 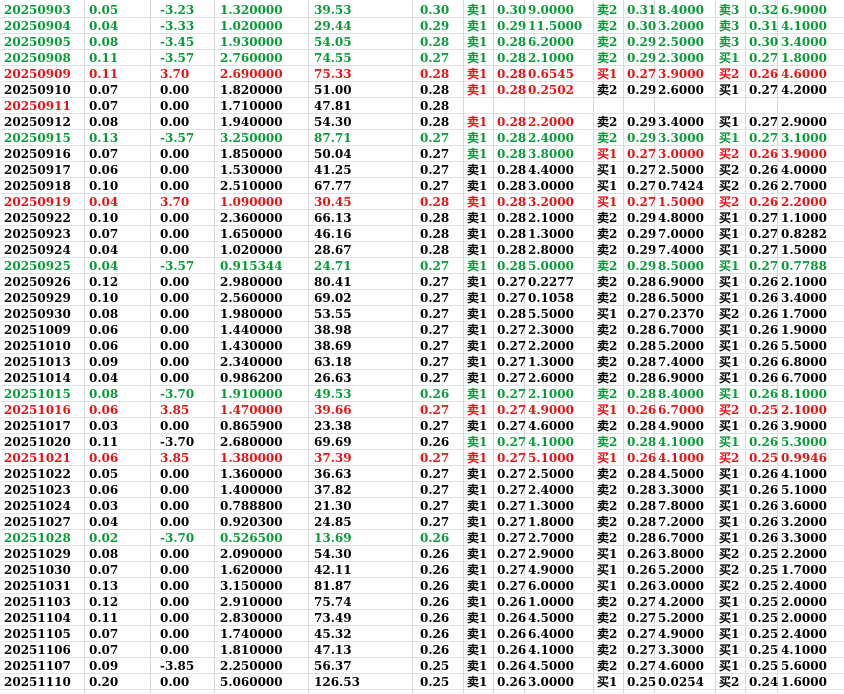 I want to click on cell-d: 51.00, so click(x=333, y=90).